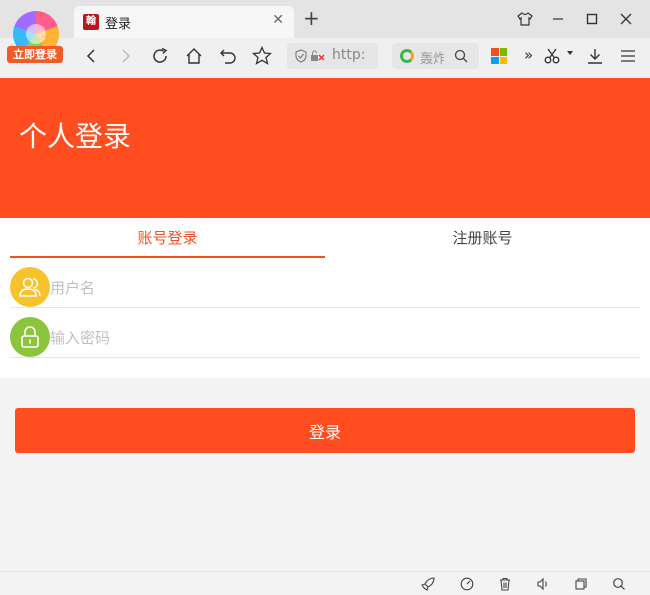 This screenshot has height=595, width=650. What do you see at coordinates (30, 287) in the screenshot?
I see `user-icon` at bounding box center [30, 287].